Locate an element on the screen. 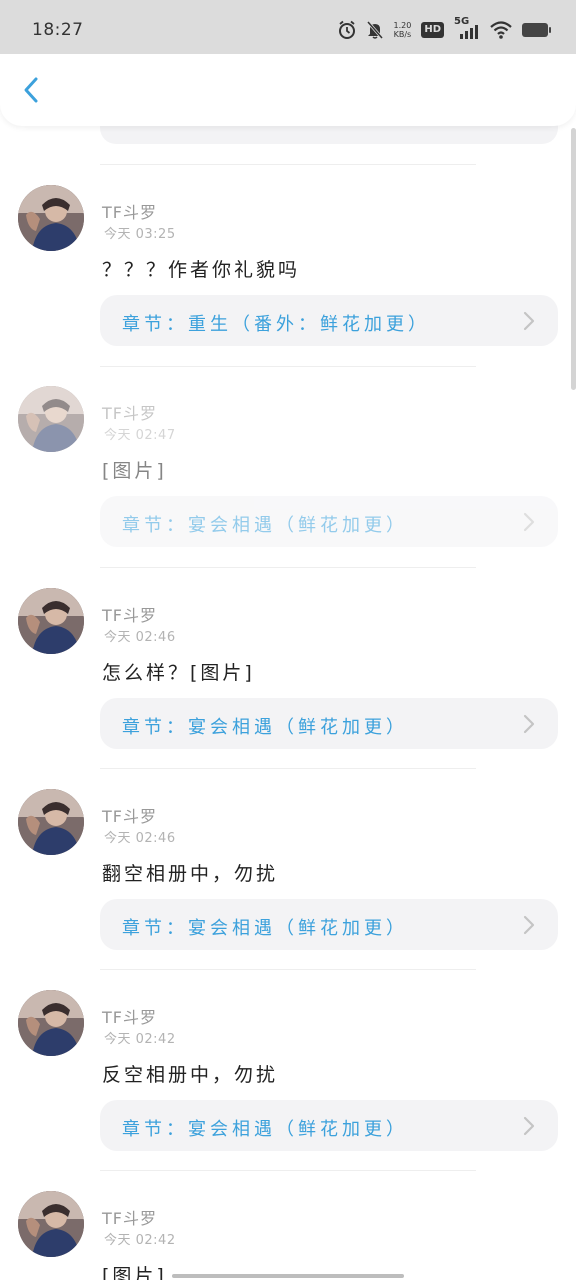  timestamp: 今天 03:25 is located at coordinates (140, 234).